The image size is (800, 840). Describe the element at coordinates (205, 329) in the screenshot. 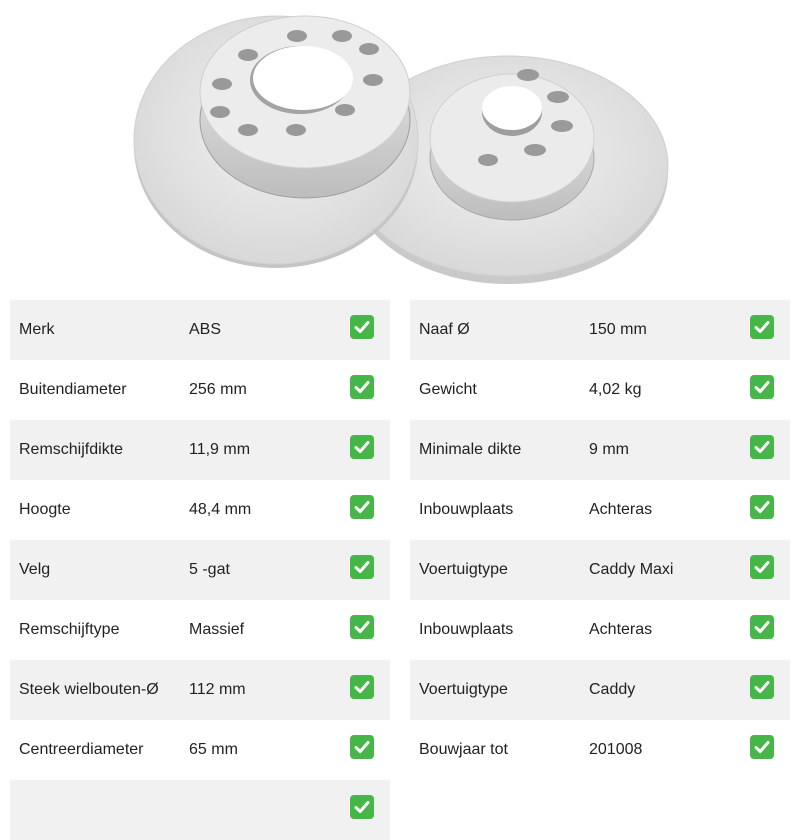

I see `spec-value: ABS` at that location.